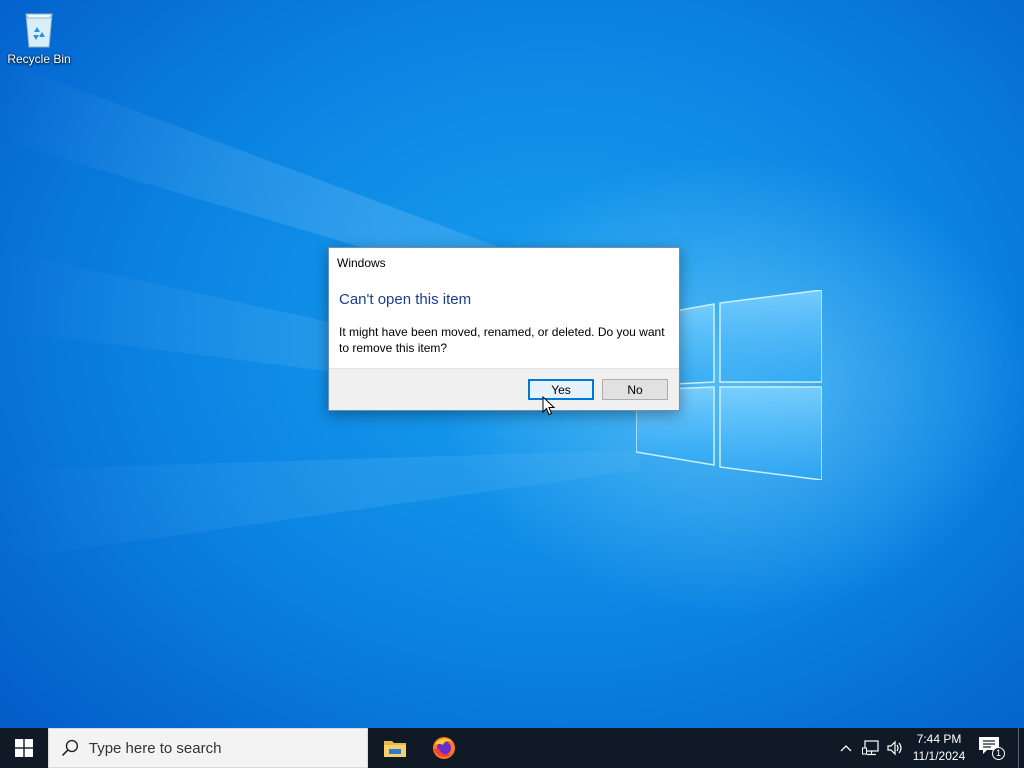 The height and width of the screenshot is (768, 1024). I want to click on network-icon, so click(871, 748).